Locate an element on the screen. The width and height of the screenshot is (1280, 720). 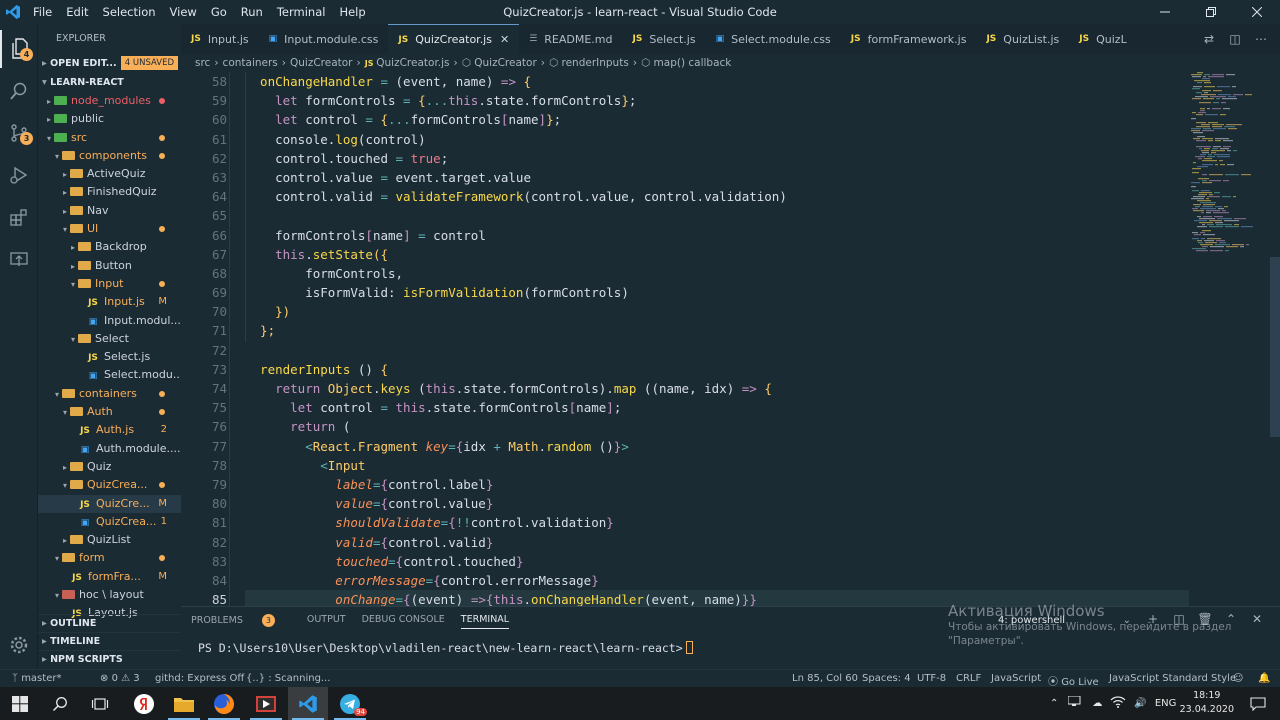
settings-gear-icon is located at coordinates (19, 645).